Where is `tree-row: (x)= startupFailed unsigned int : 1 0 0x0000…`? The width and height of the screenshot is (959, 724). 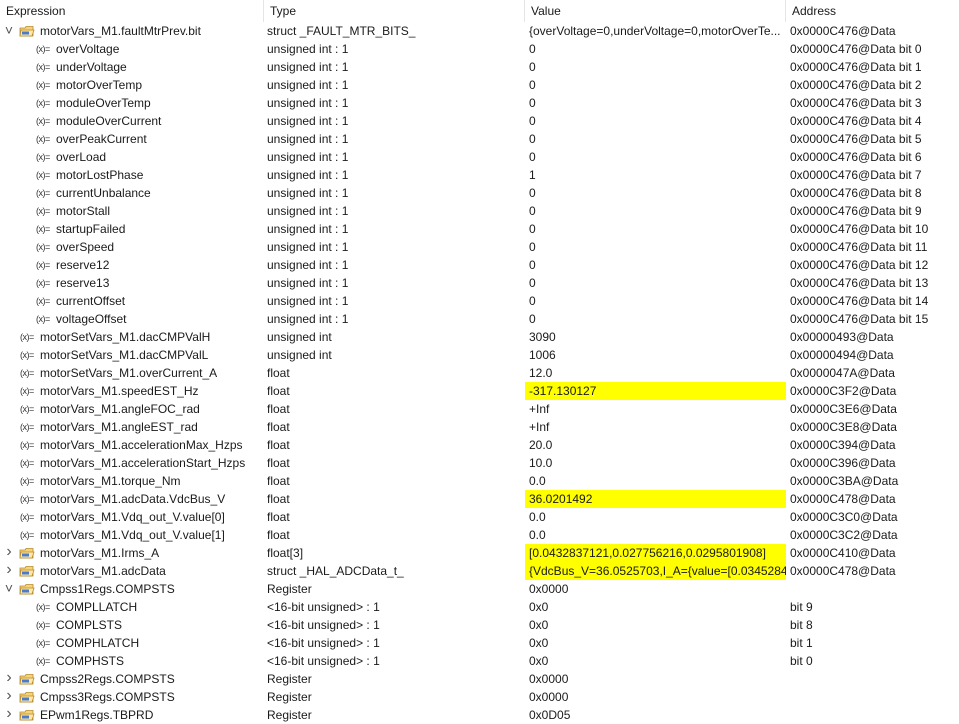
tree-row: (x)= startupFailed unsigned int : 1 0 0x0000… is located at coordinates (479, 229).